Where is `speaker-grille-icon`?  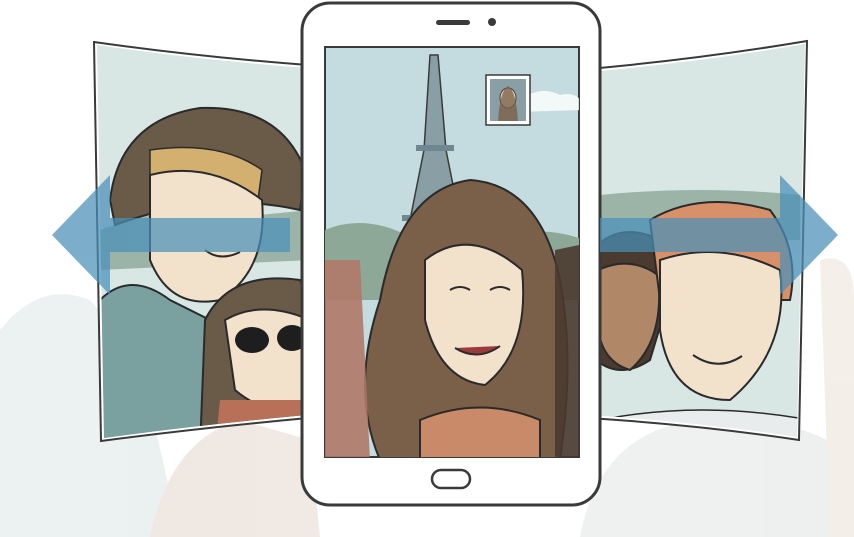 speaker-grille-icon is located at coordinates (453, 22).